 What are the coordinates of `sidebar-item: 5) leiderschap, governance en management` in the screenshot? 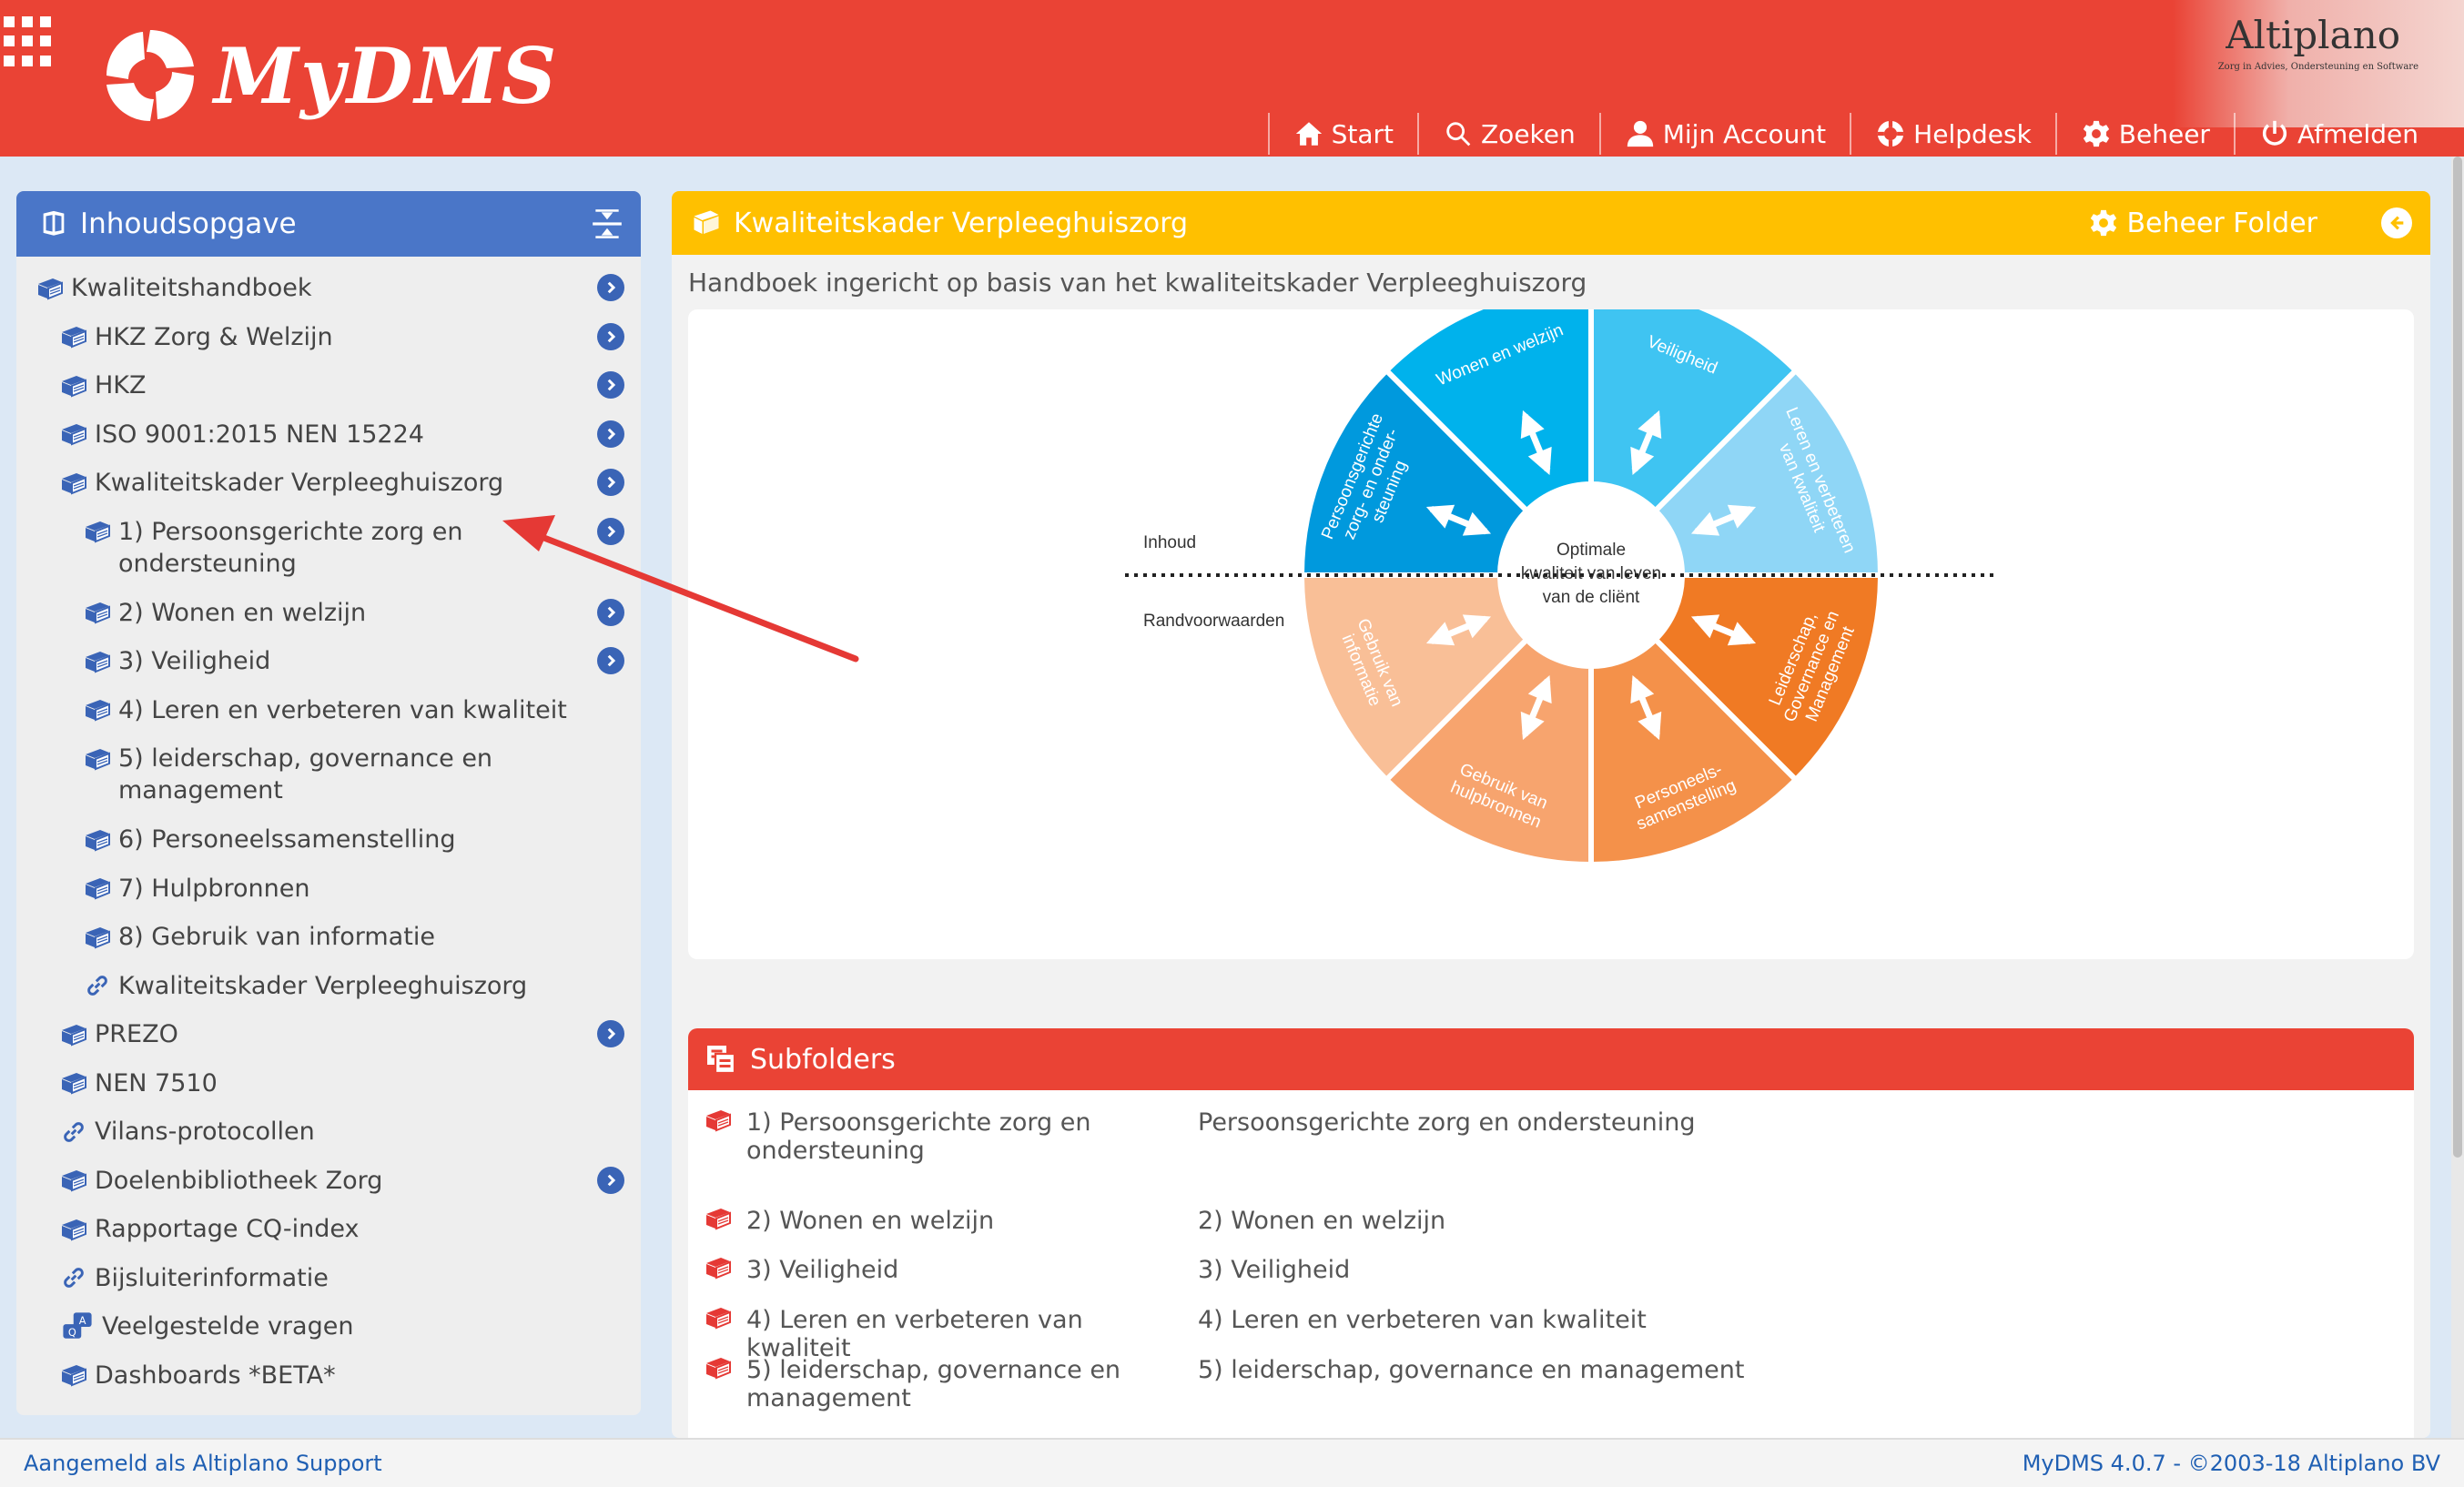 It's located at (329, 774).